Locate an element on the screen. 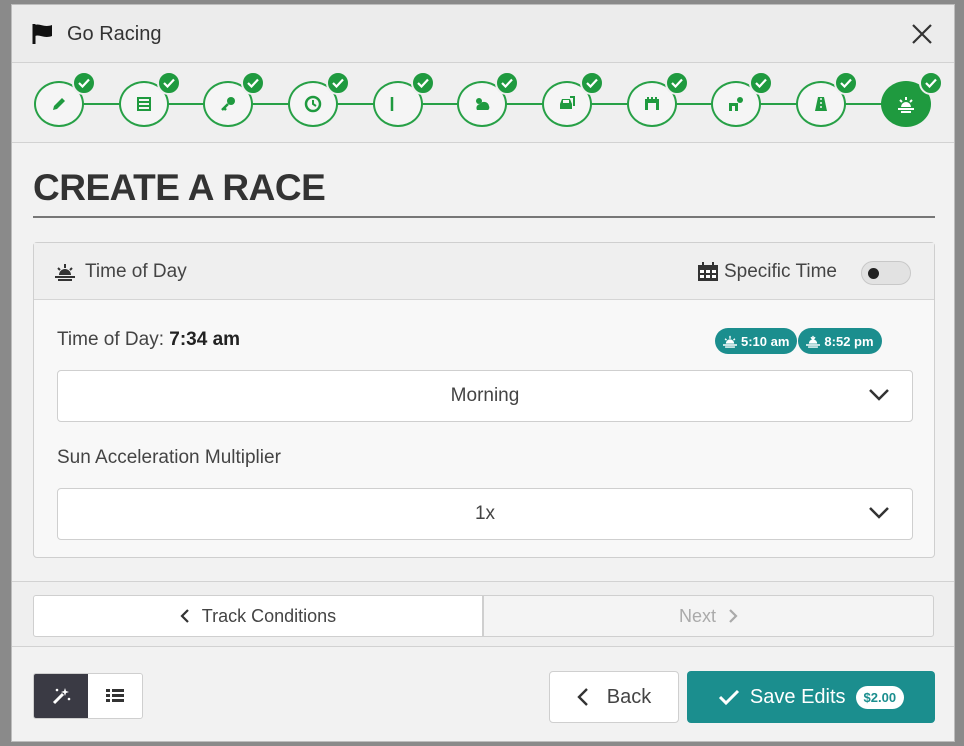 The height and width of the screenshot is (746, 964). sunset-badge: 8:52 pm is located at coordinates (840, 341).